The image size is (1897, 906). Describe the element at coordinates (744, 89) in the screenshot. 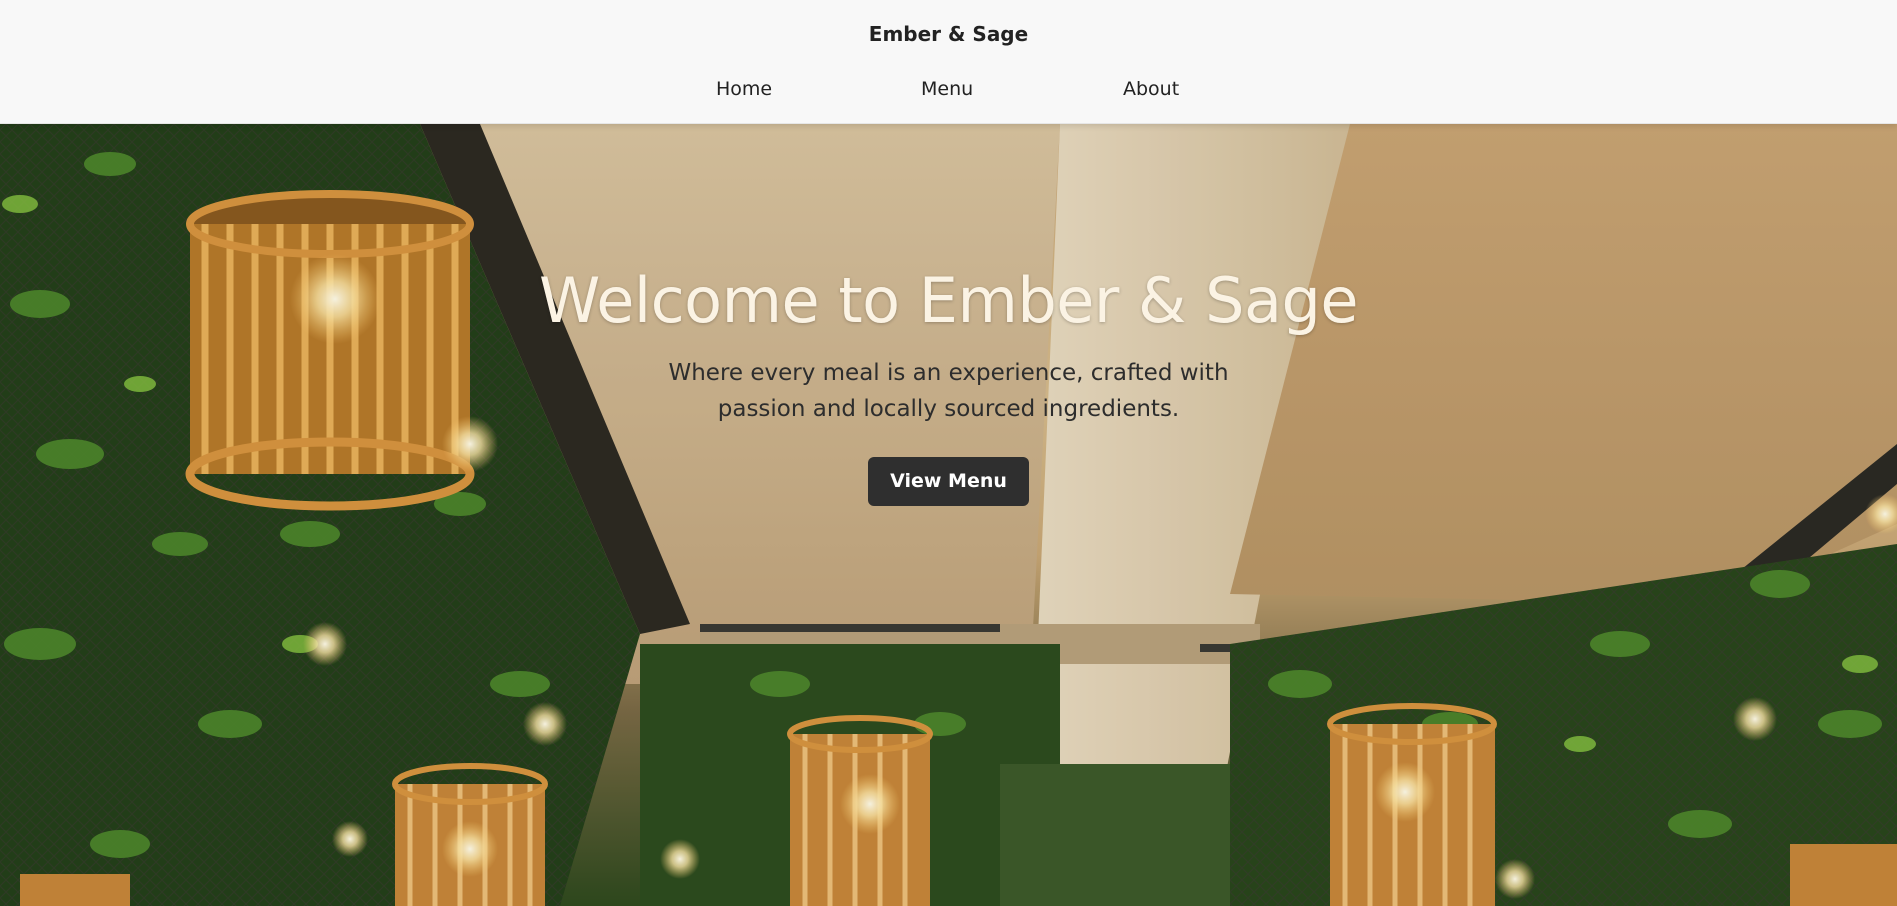

I see `nav-home-link: Home` at that location.